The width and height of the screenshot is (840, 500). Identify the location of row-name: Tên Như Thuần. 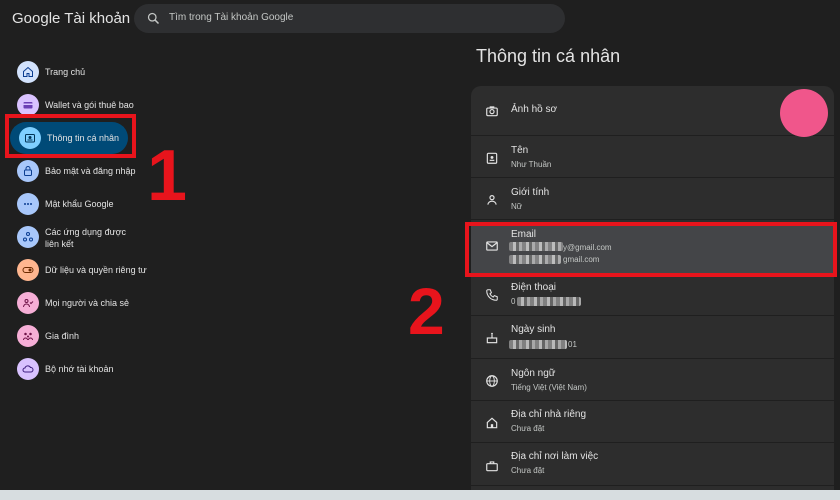
(652, 157).